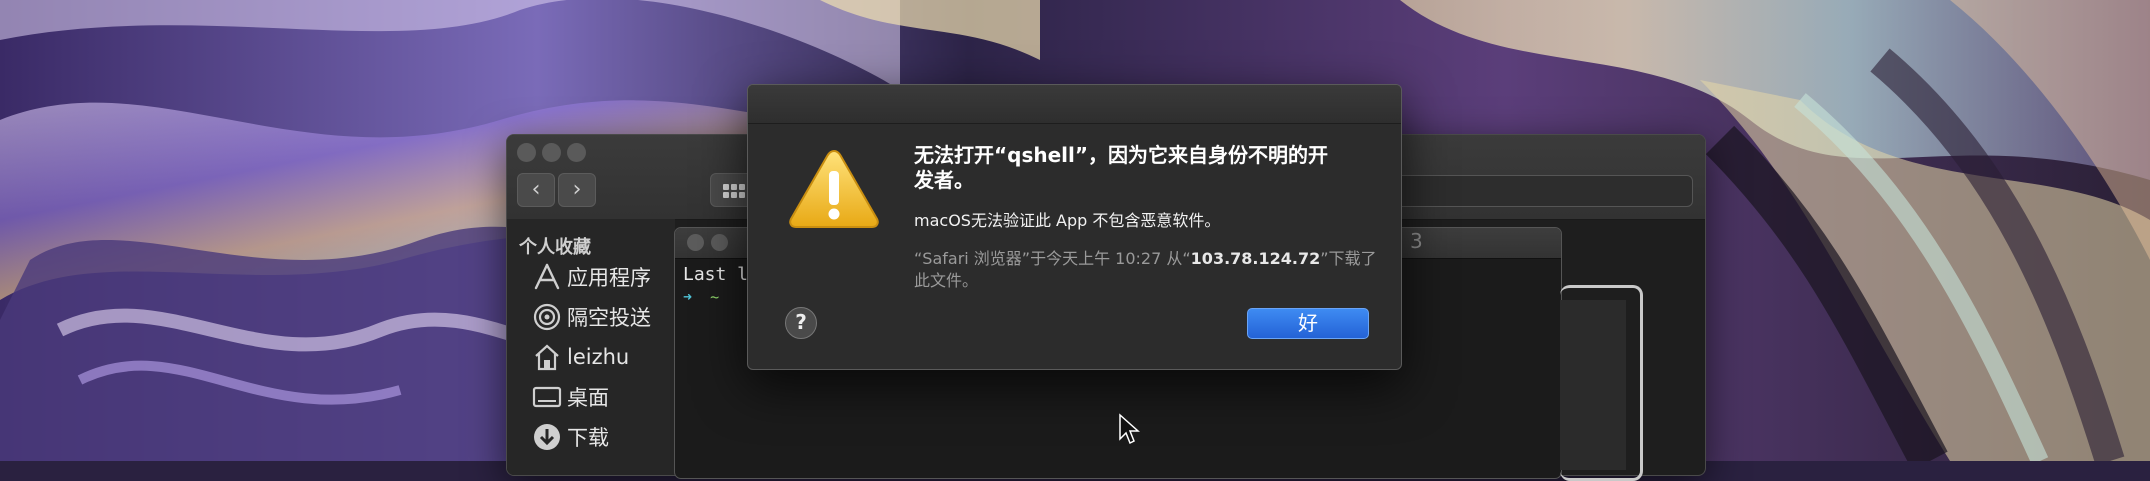 This screenshot has height=481, width=2150. I want to click on home-icon, so click(547, 357).